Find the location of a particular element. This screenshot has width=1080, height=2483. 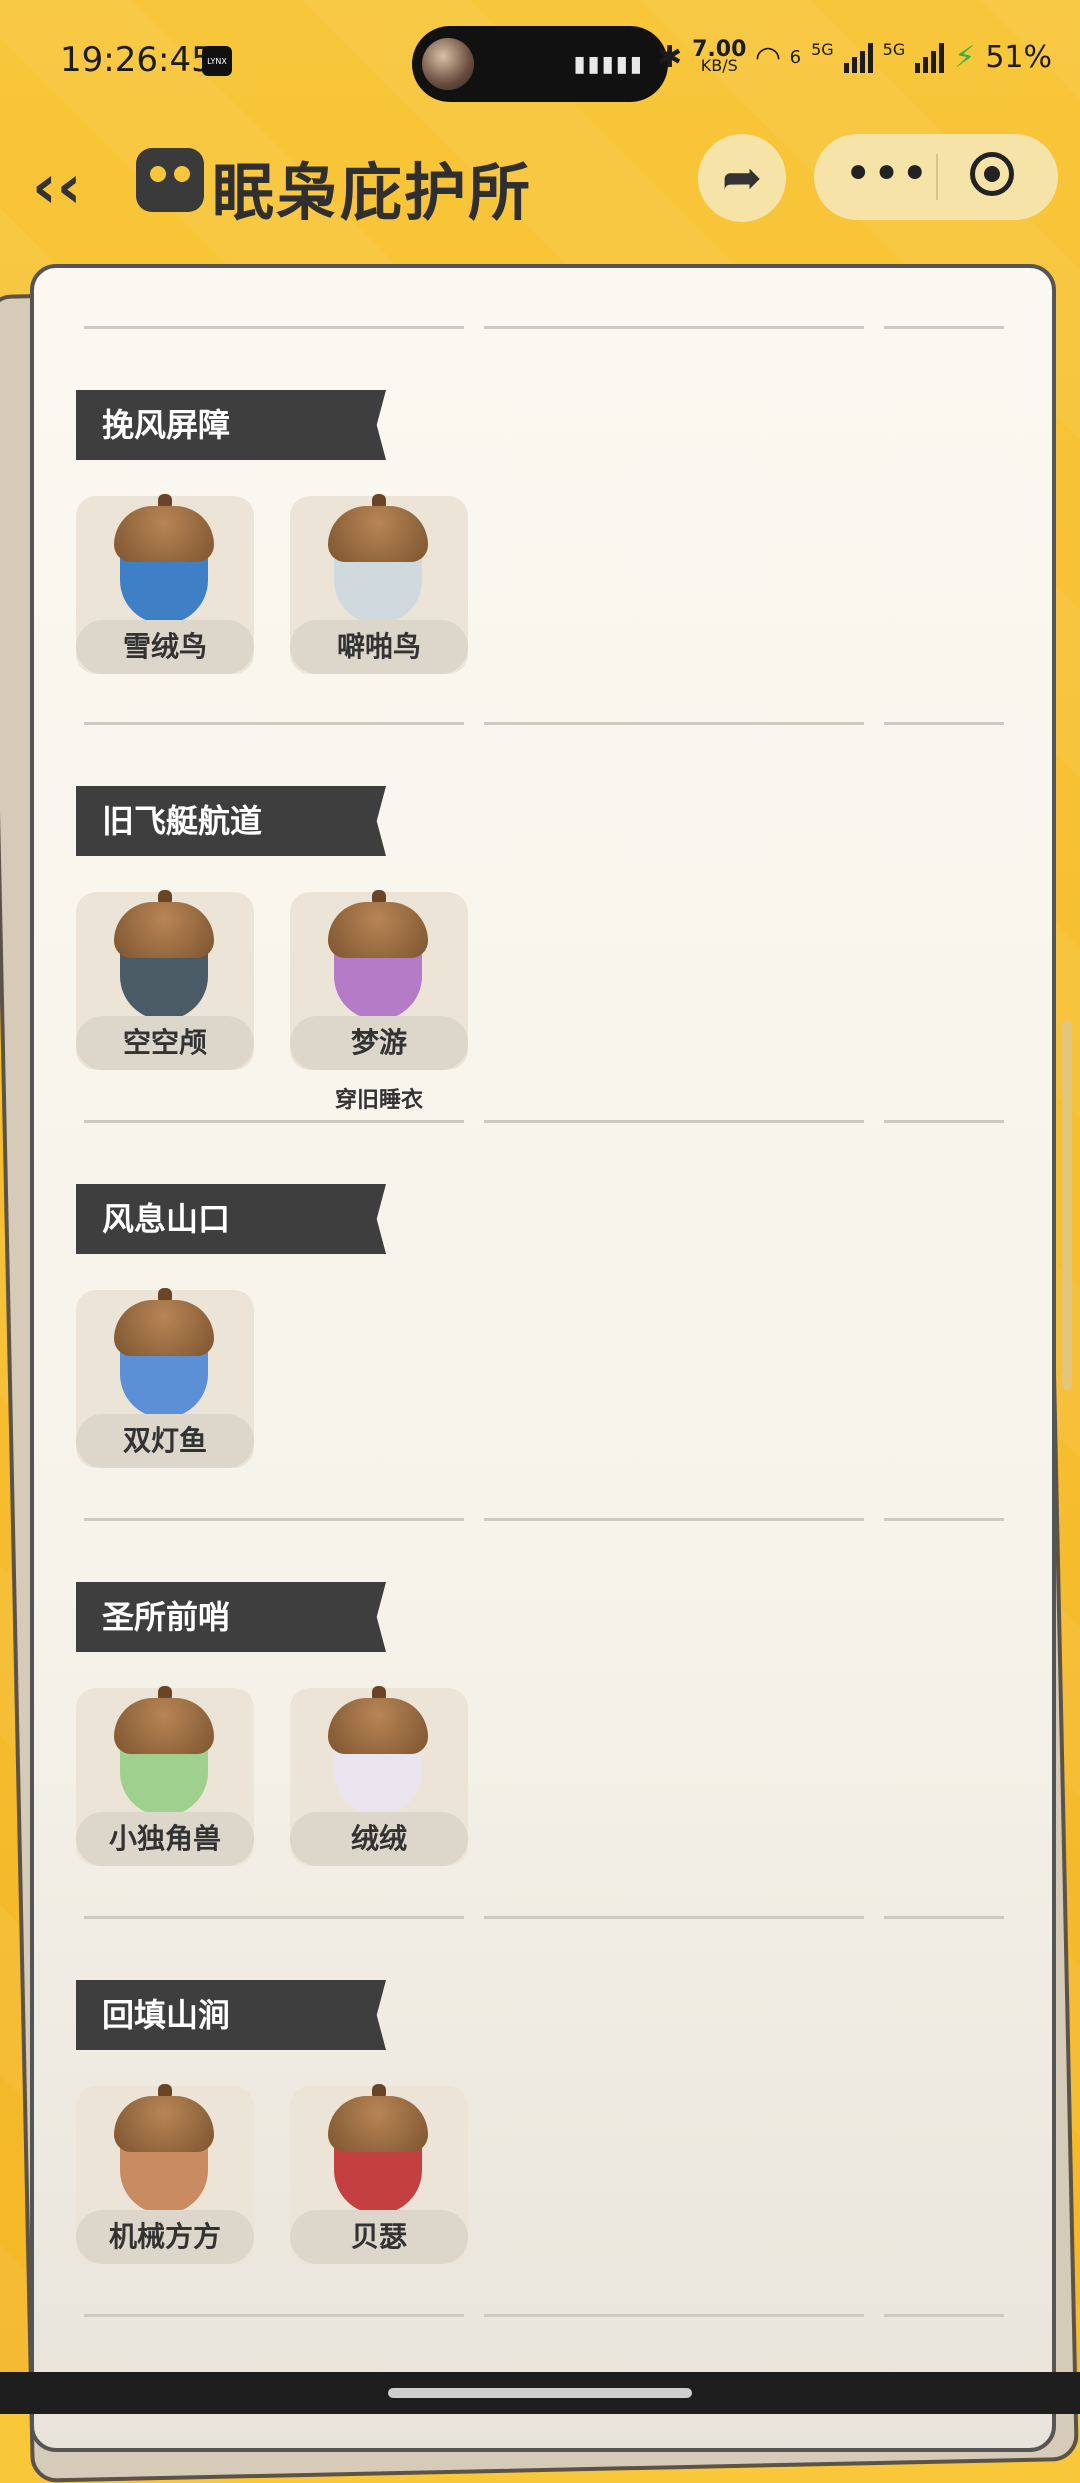

creature-name: 梦游 is located at coordinates (379, 1043).